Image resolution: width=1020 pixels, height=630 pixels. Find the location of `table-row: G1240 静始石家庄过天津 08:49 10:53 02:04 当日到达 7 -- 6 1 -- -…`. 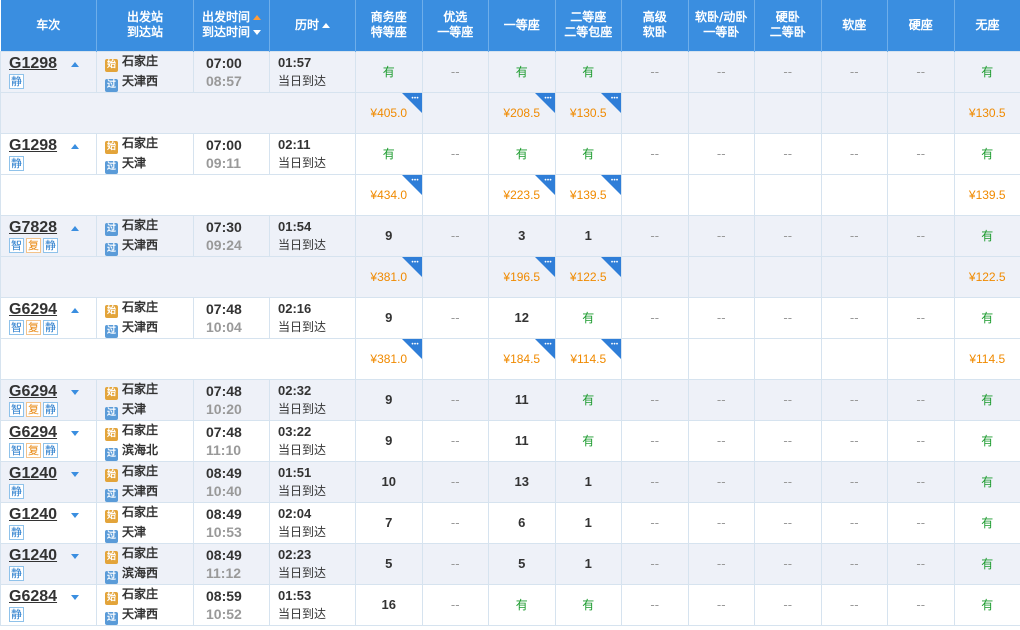

table-row: G1240 静始石家庄过天津 08:49 10:53 02:04 当日到达 7 -- 6 1 -- -… is located at coordinates (510, 522).